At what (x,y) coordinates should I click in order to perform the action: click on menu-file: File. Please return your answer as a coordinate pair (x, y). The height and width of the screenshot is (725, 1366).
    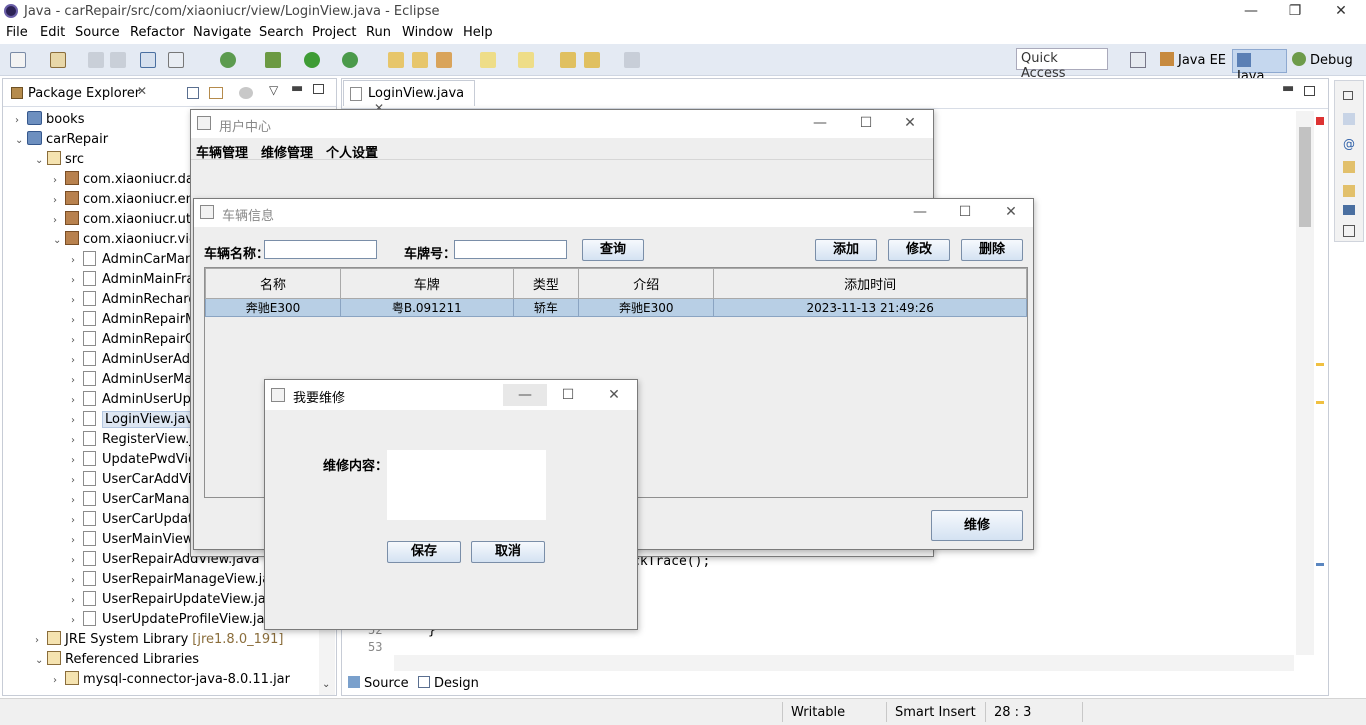
    Looking at the image, I should click on (17, 32).